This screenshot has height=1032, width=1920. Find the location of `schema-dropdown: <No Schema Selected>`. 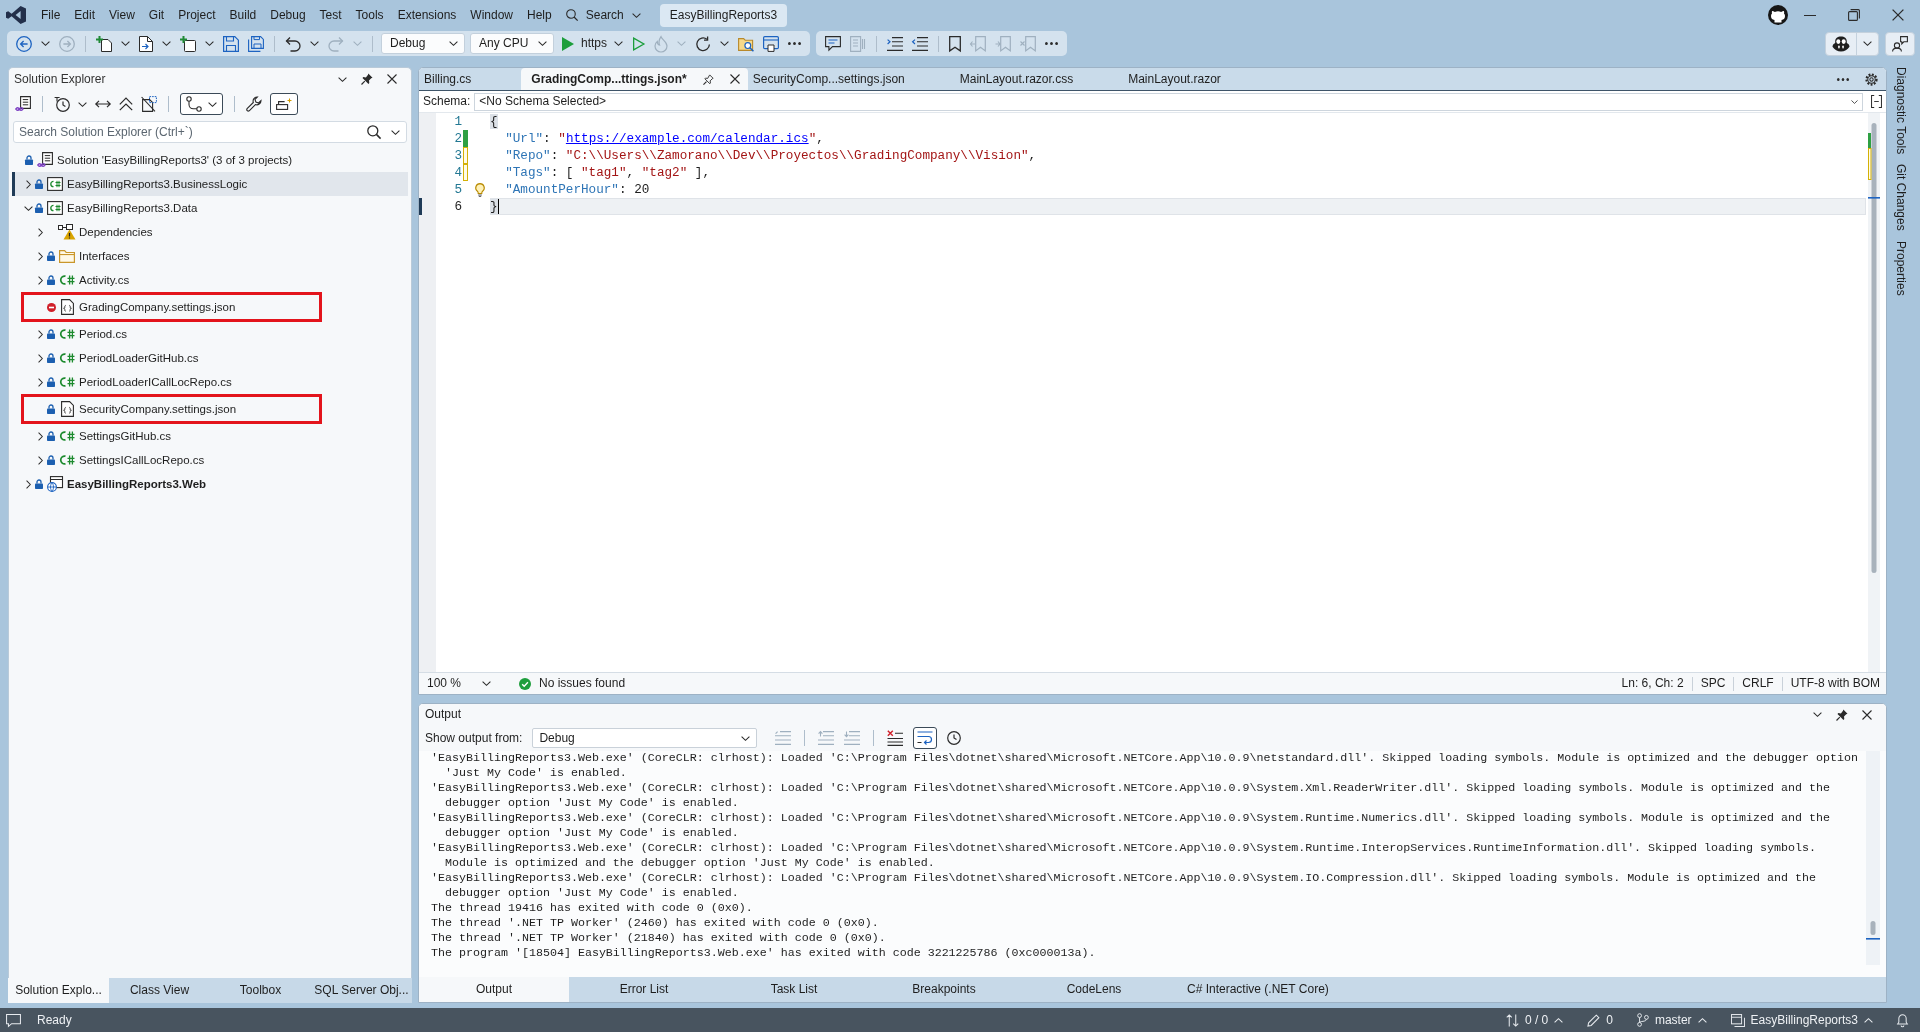

schema-dropdown: <No Schema Selected> is located at coordinates (1168, 101).